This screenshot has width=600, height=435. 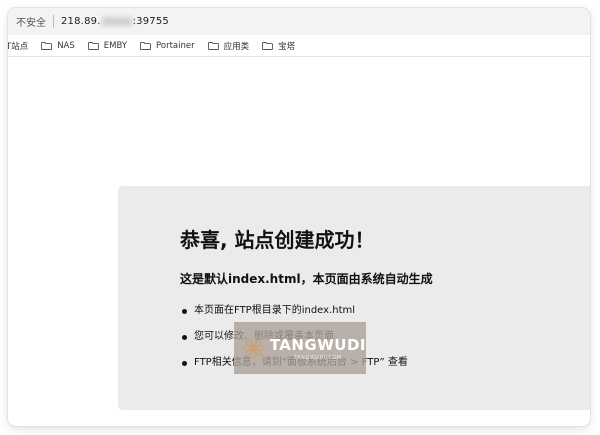 I want to click on list-item-text: 本页面在FTP根目录下的index.html, so click(x=275, y=310).